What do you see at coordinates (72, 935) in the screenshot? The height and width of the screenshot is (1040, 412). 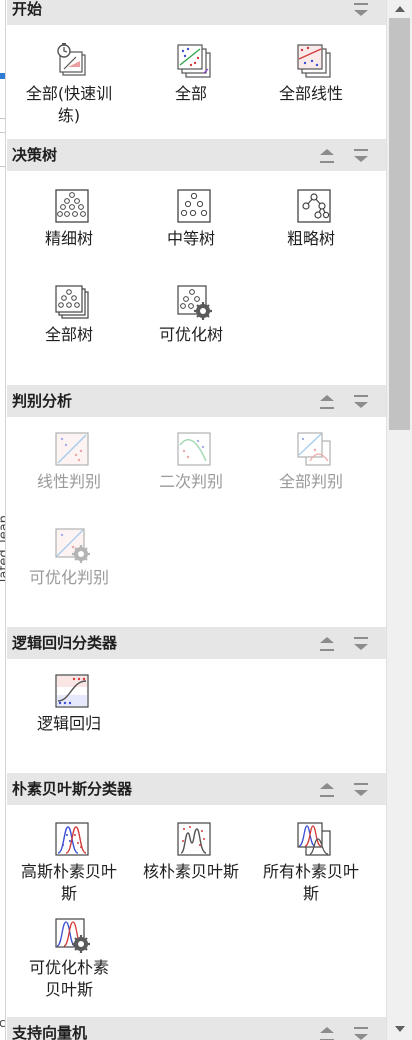 I see `optimizable-naive-bayes-icon` at bounding box center [72, 935].